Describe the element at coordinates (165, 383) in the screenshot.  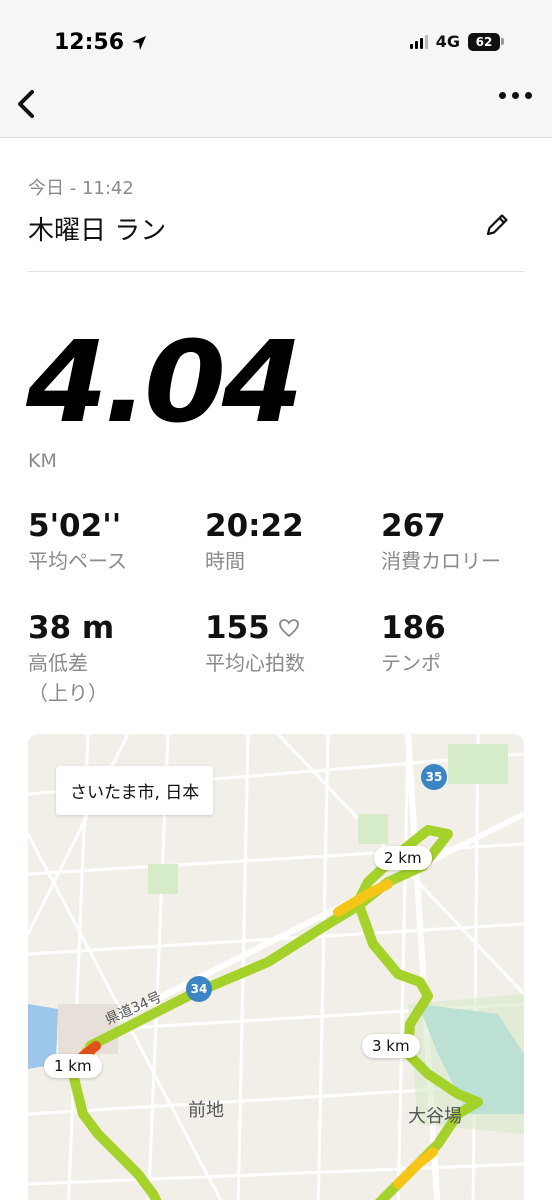
I see `distance-value: 4.04` at that location.